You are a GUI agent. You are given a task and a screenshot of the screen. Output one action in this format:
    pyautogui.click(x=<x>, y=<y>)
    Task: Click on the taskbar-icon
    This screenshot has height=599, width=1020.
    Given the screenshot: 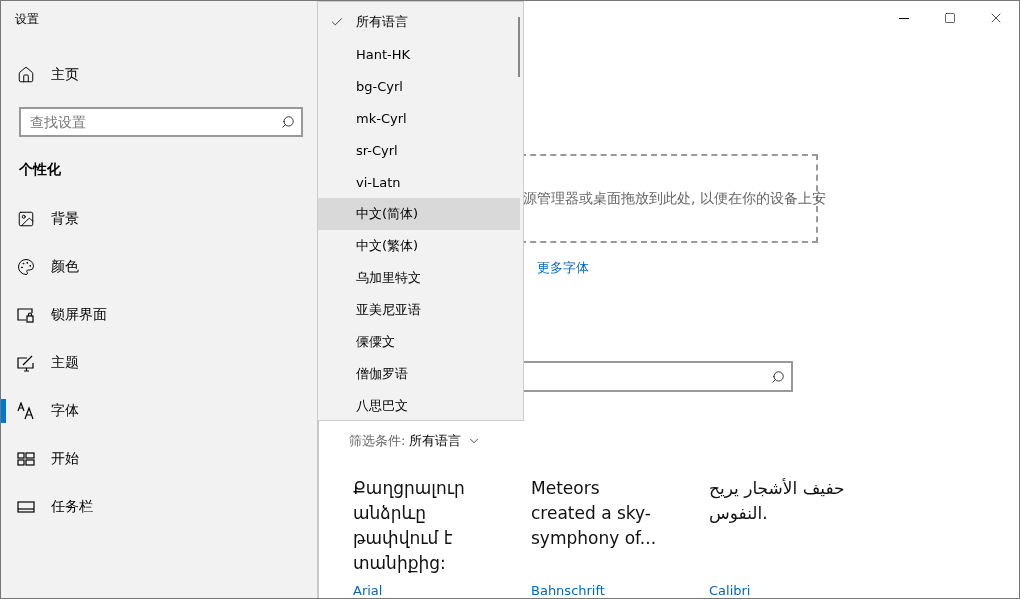 What is the action you would take?
    pyautogui.click(x=26, y=507)
    